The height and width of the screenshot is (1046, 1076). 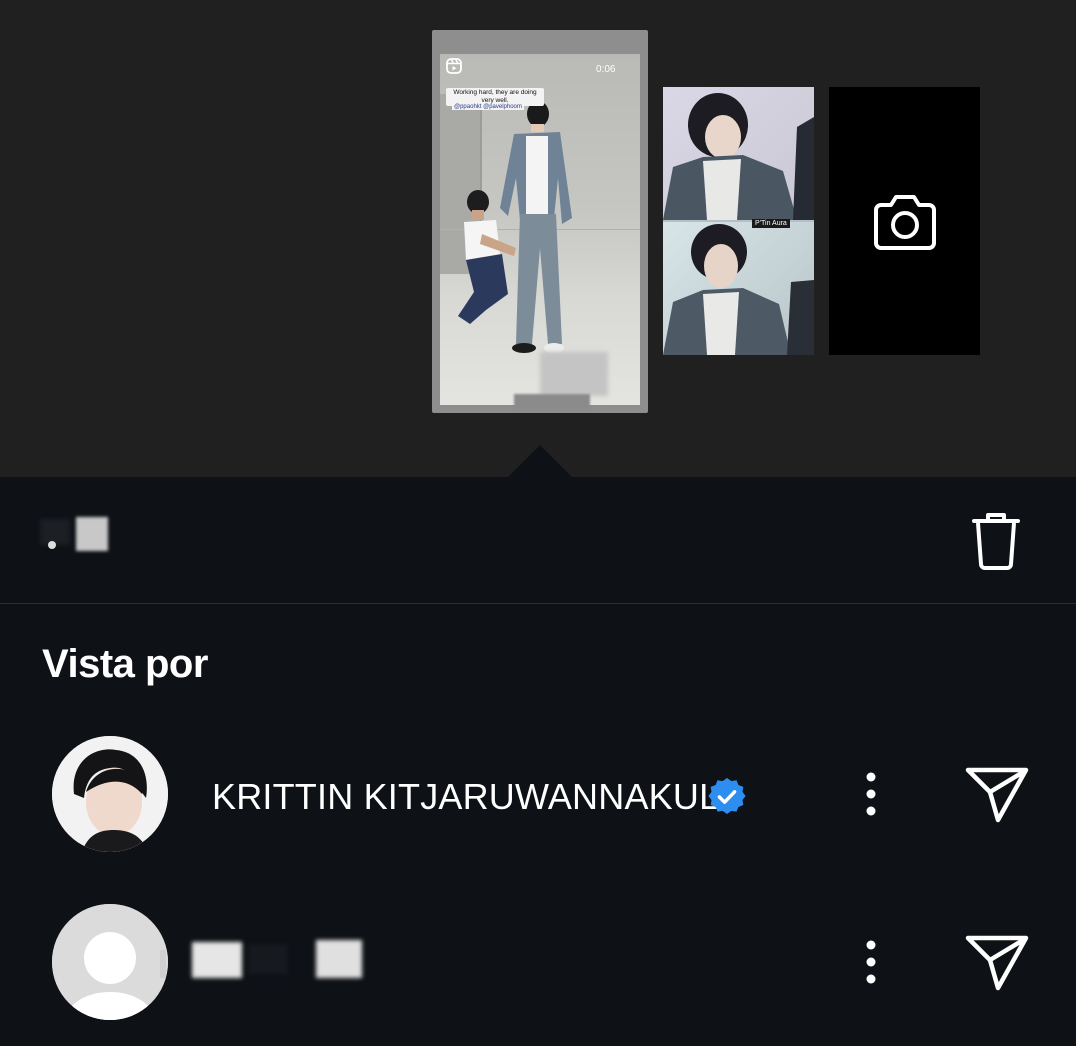 I want to click on add-story-camera-tile, so click(x=904, y=221).